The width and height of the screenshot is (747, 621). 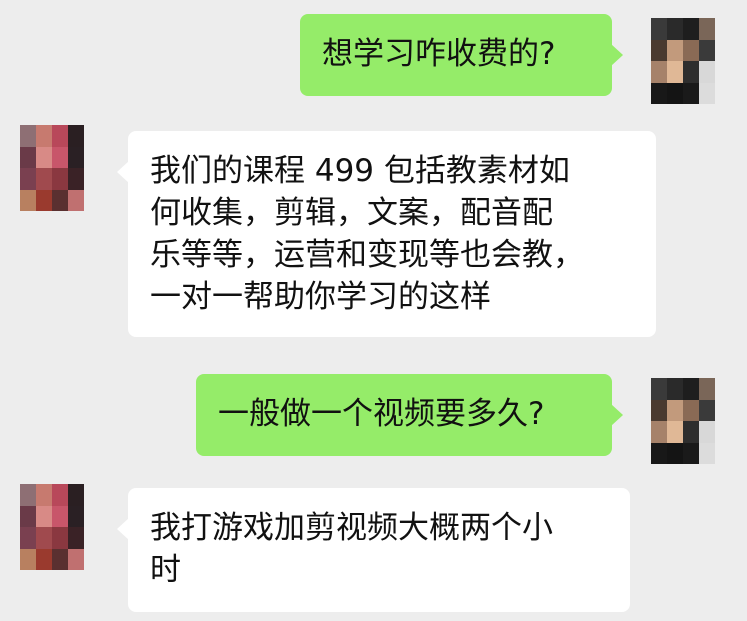 I want to click on message-bubble-incoming: 我打游戏加剪视频大概两个小 时, so click(x=373, y=550).